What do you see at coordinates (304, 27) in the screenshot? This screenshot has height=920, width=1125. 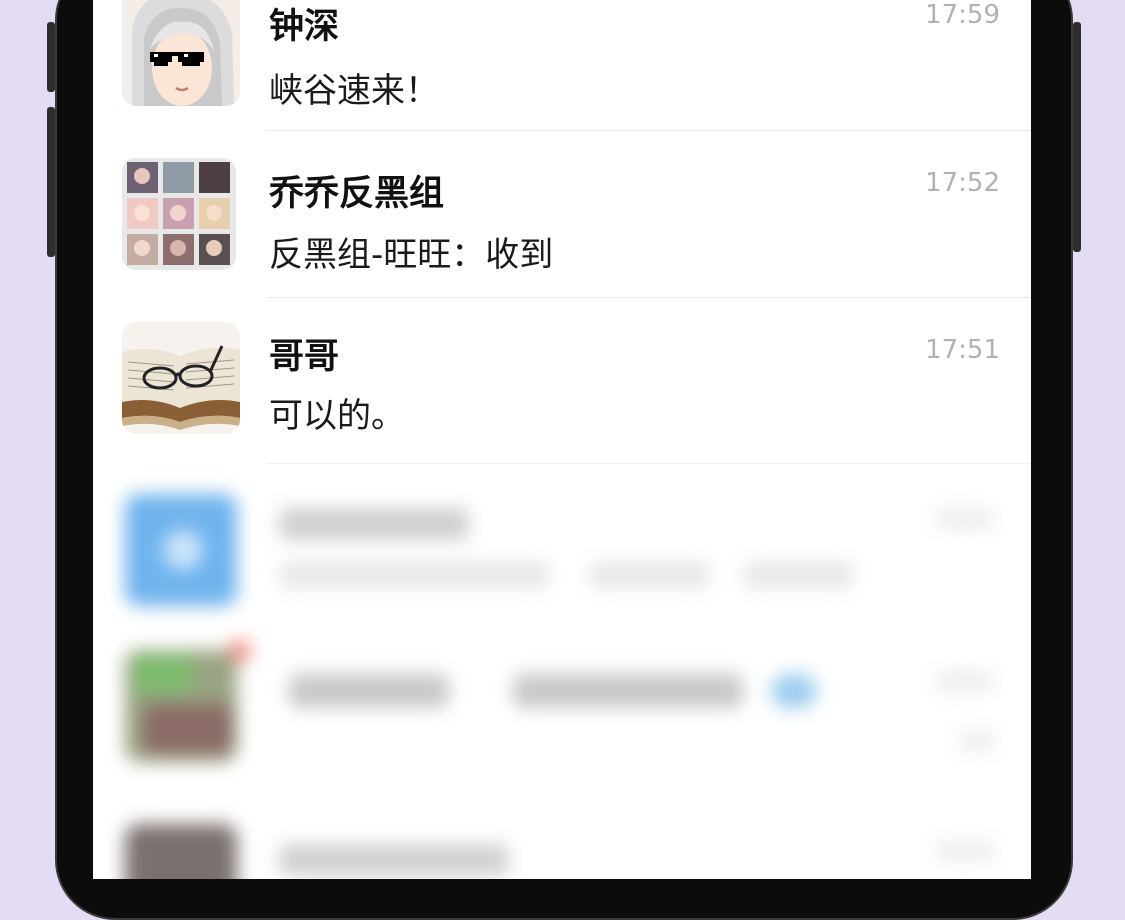 I see `chat-name: 钟深` at bounding box center [304, 27].